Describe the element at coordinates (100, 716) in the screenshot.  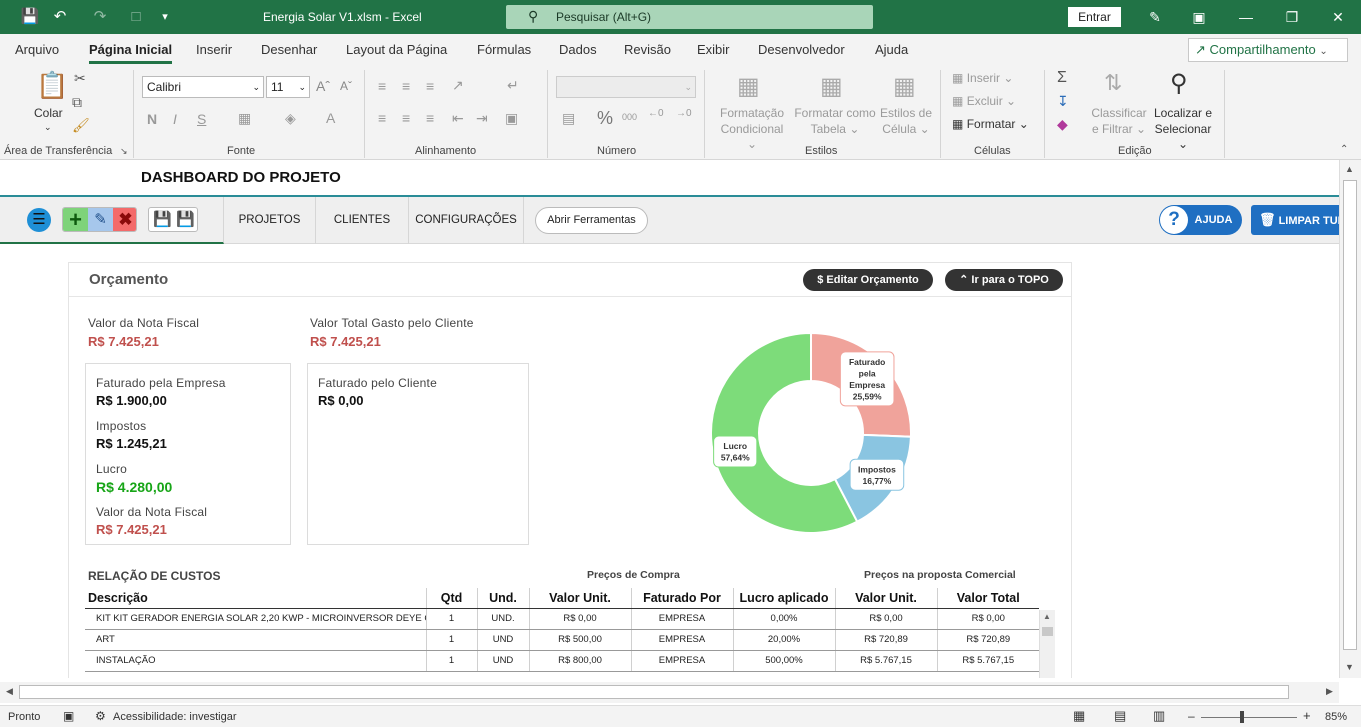
I see `accessibility-icon: ⚙` at that location.